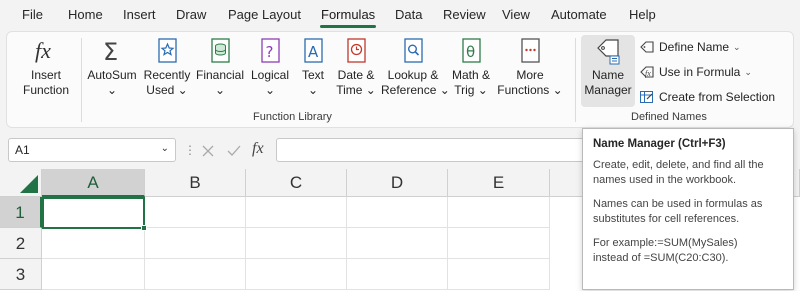 This screenshot has width=800, height=291. I want to click on magnifier-book-icon, so click(413, 50).